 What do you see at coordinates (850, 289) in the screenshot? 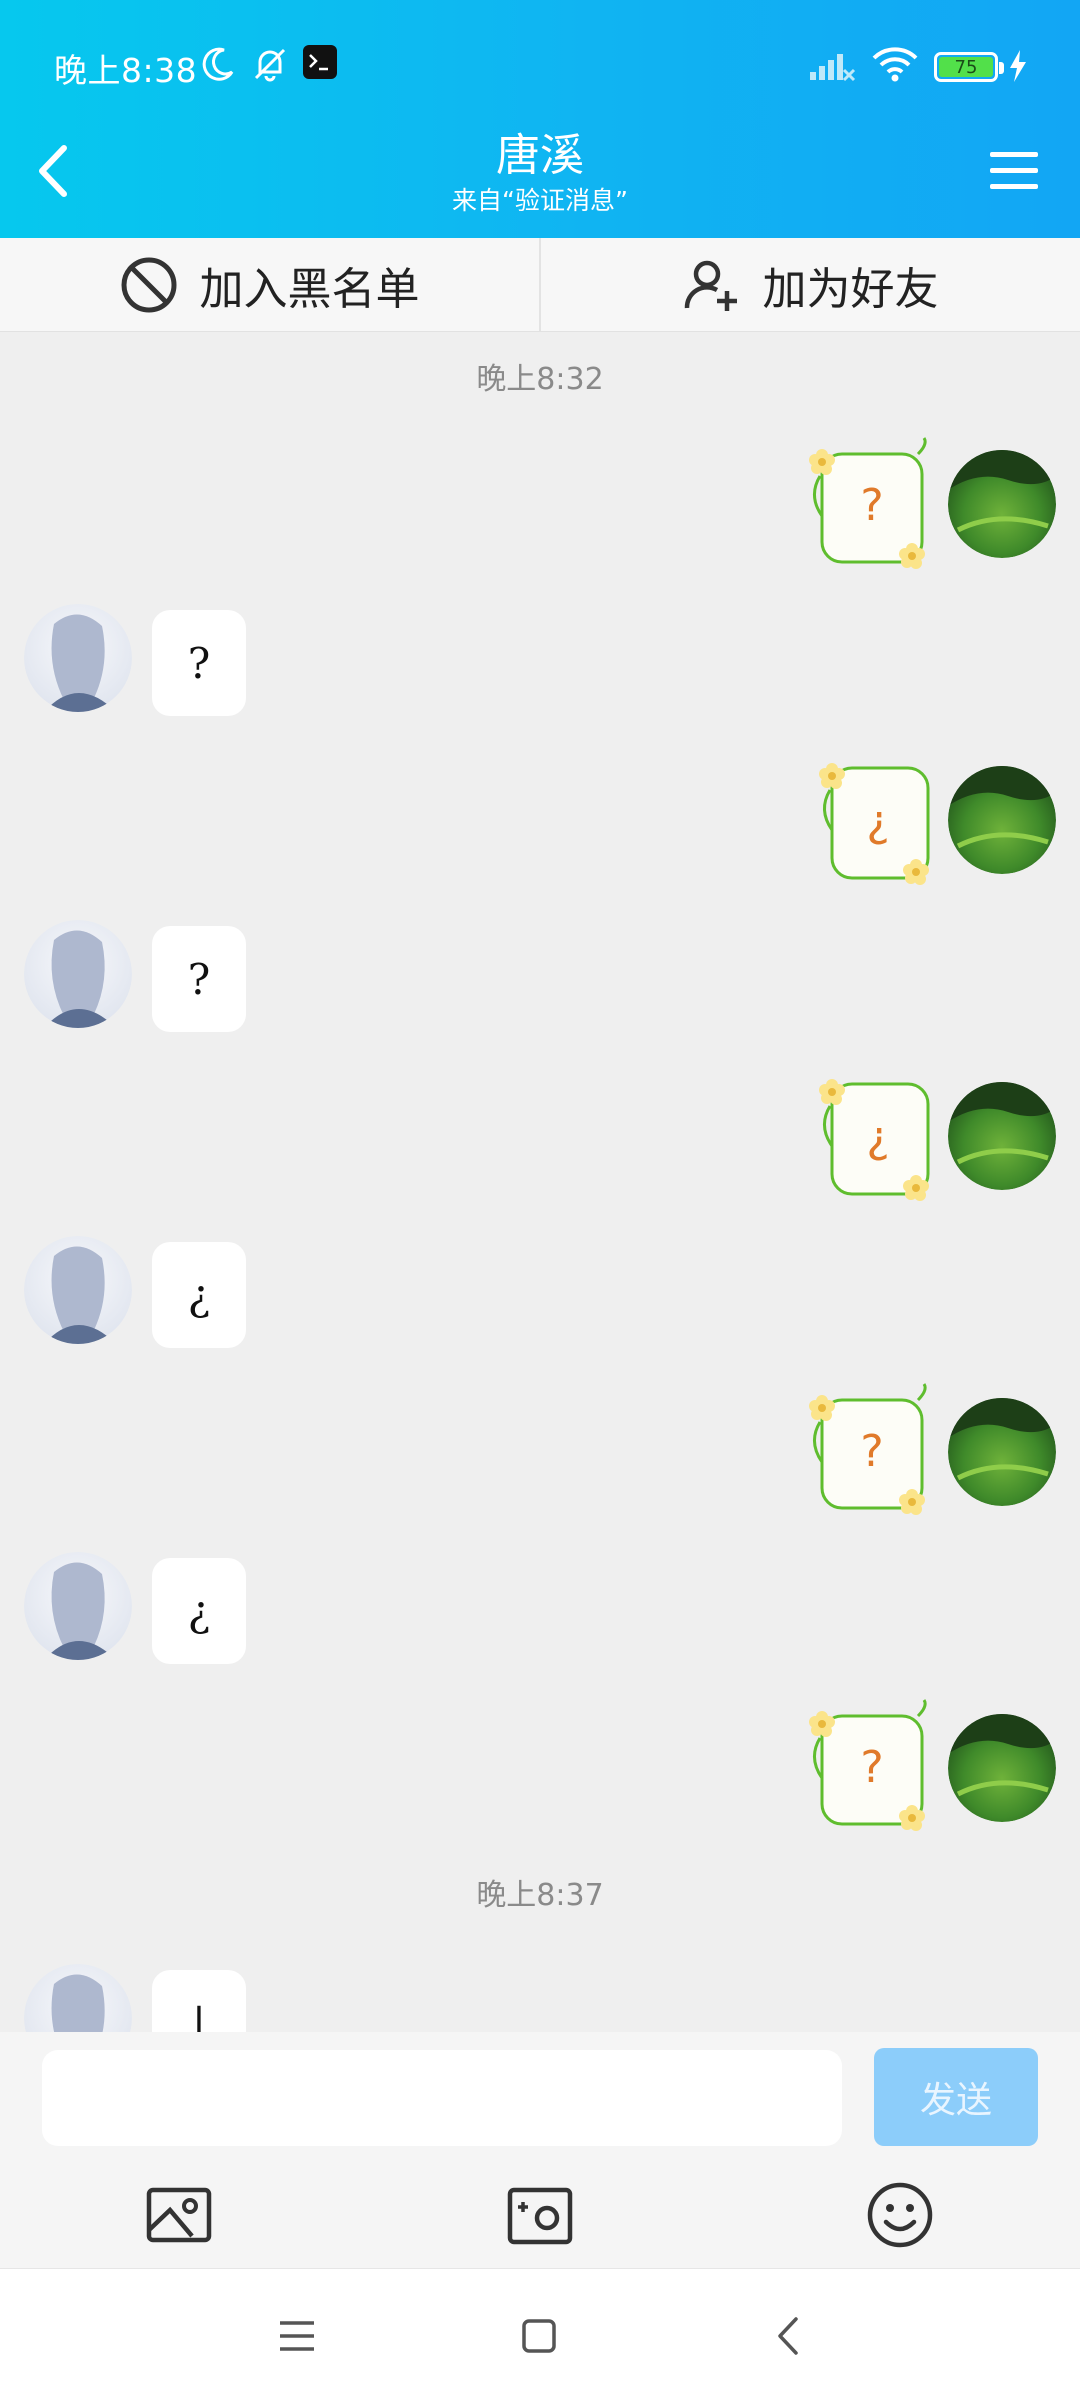
I see `add-friend-label: 加为好友` at bounding box center [850, 289].